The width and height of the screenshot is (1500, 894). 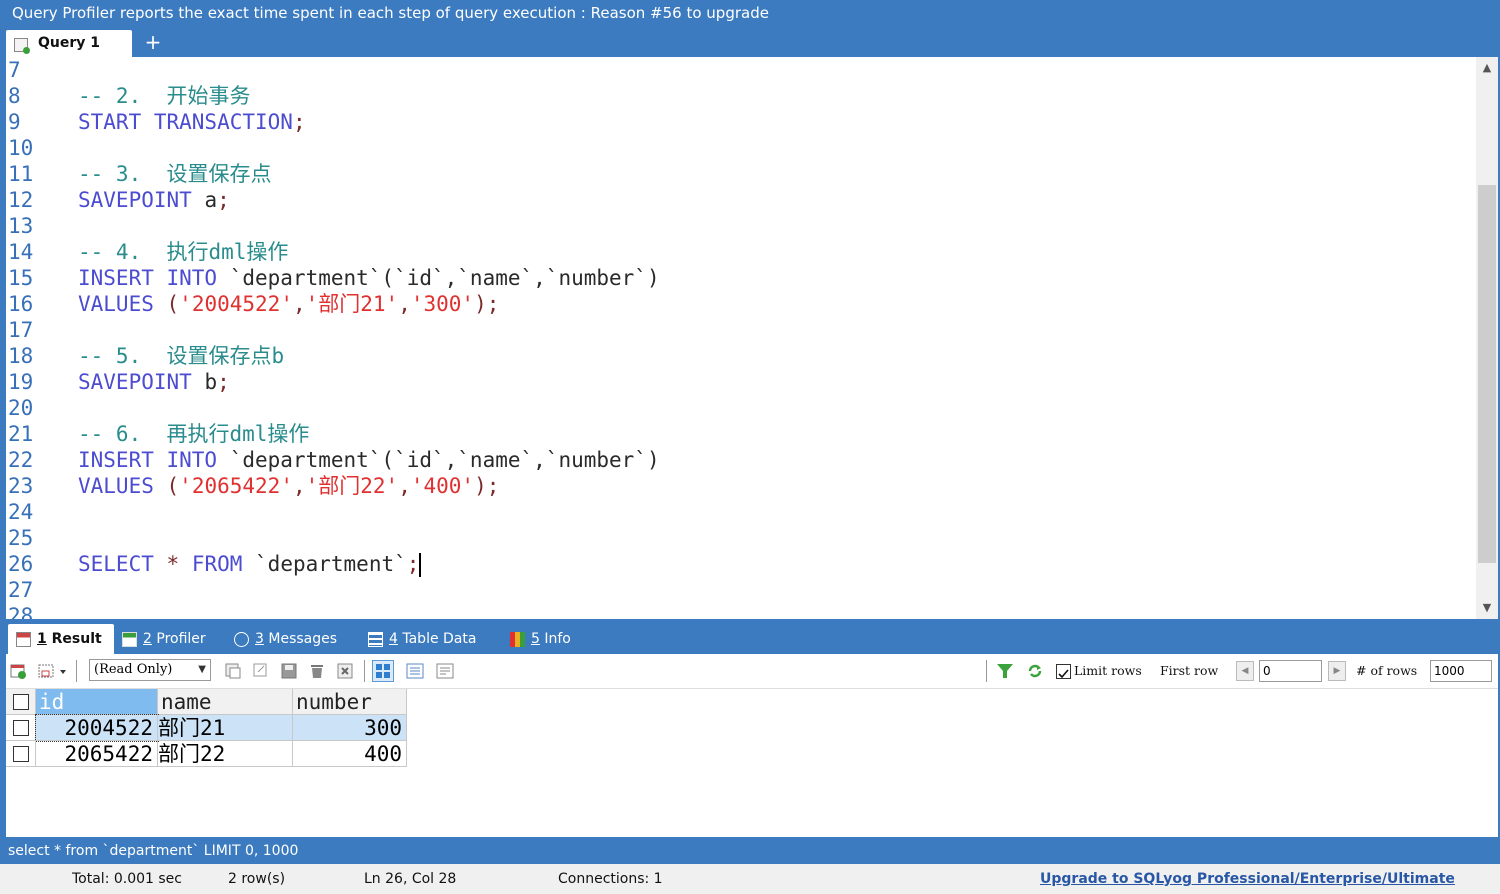 What do you see at coordinates (225, 754) in the screenshot?
I see `cell-name: 部门22` at bounding box center [225, 754].